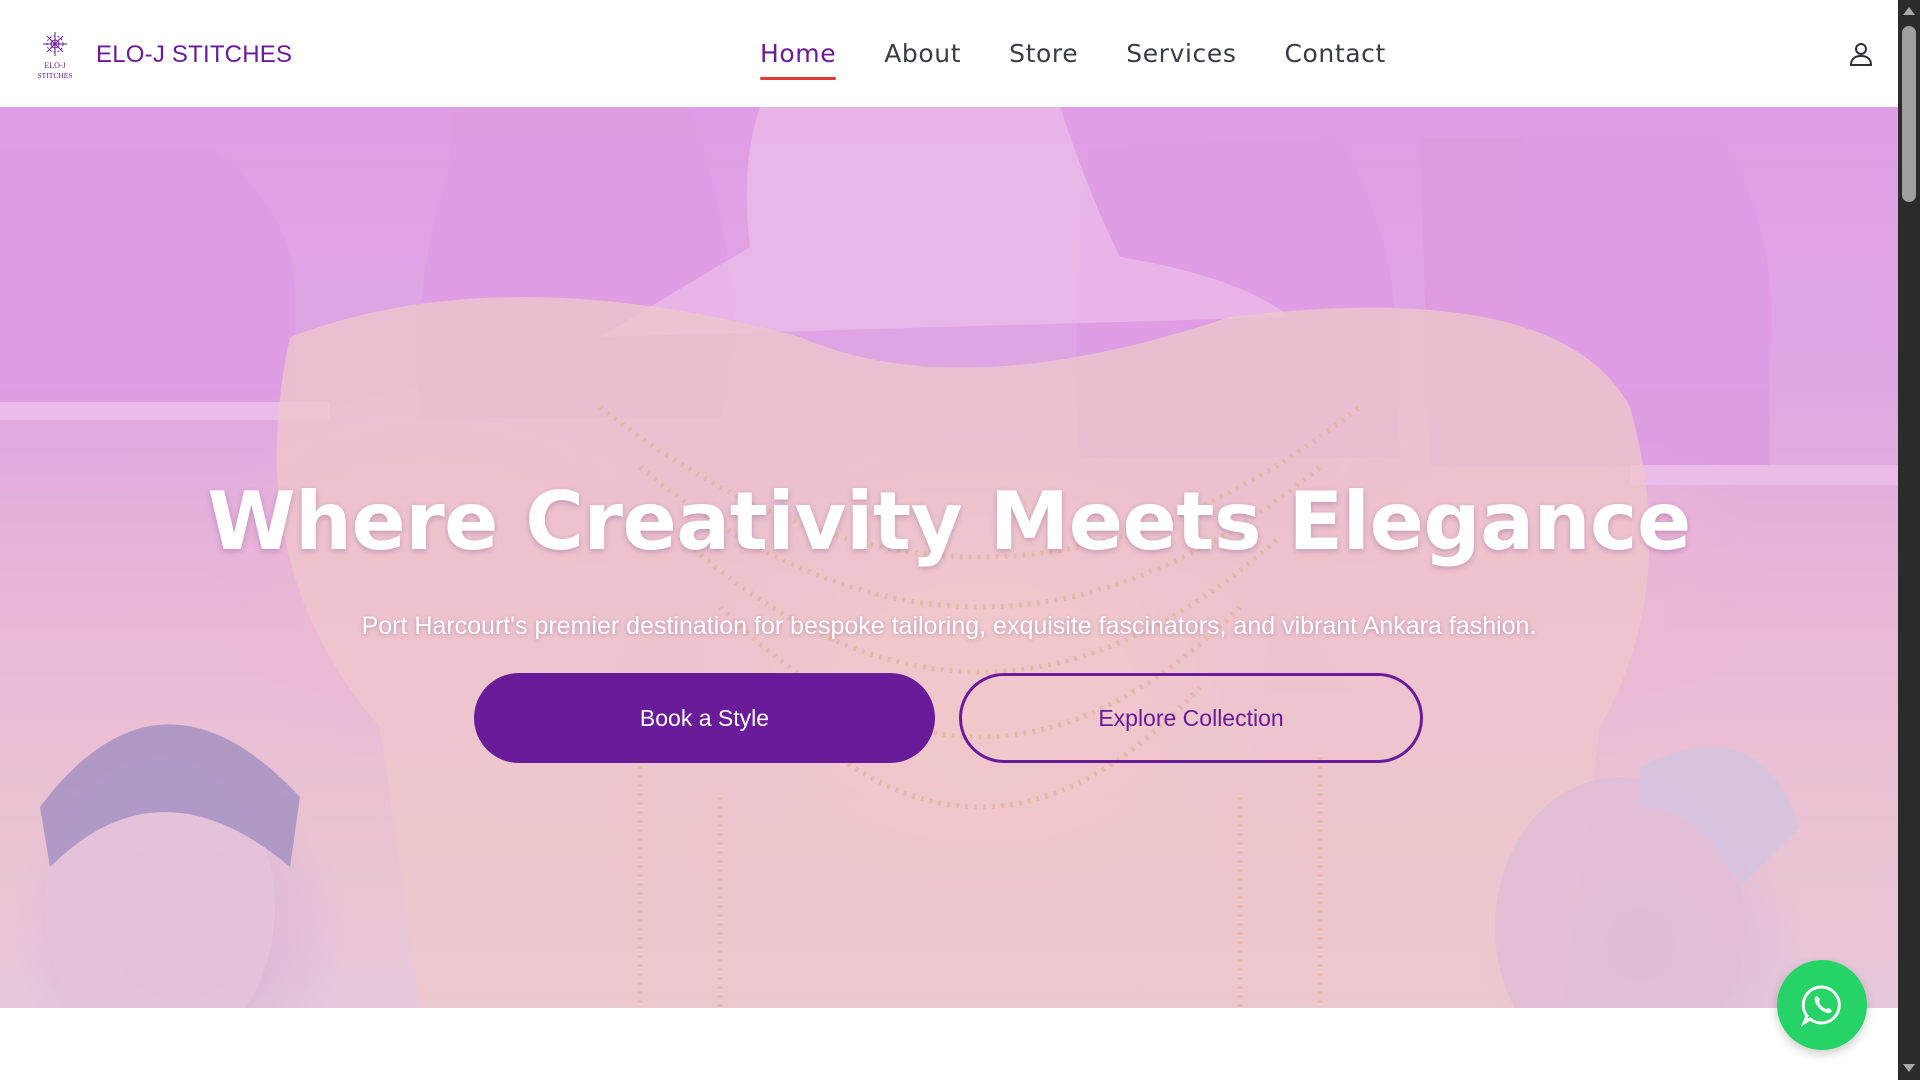 The image size is (1920, 1080). What do you see at coordinates (1909, 540) in the screenshot?
I see `page-scrollbar` at bounding box center [1909, 540].